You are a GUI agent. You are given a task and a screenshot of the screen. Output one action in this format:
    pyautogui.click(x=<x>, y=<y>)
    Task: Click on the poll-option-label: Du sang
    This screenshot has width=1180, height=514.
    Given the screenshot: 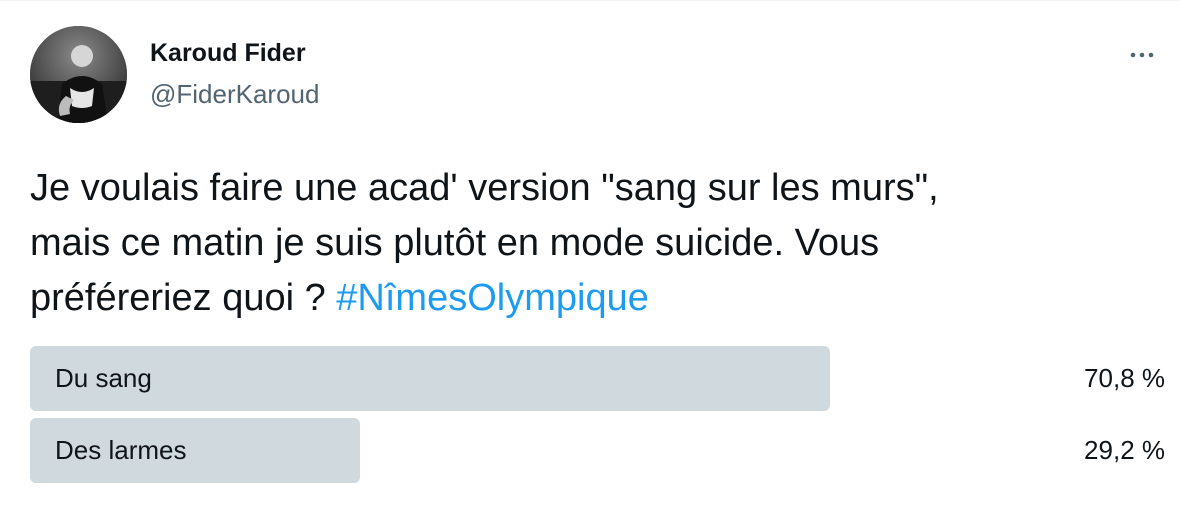 What is the action you would take?
    pyautogui.click(x=103, y=378)
    